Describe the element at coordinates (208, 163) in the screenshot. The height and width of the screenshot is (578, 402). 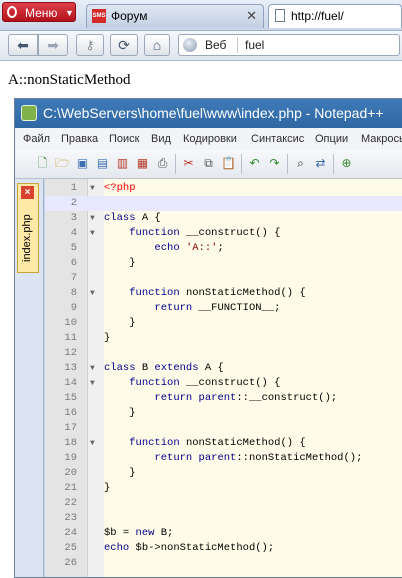
I see `copy-icon: ⧉` at that location.